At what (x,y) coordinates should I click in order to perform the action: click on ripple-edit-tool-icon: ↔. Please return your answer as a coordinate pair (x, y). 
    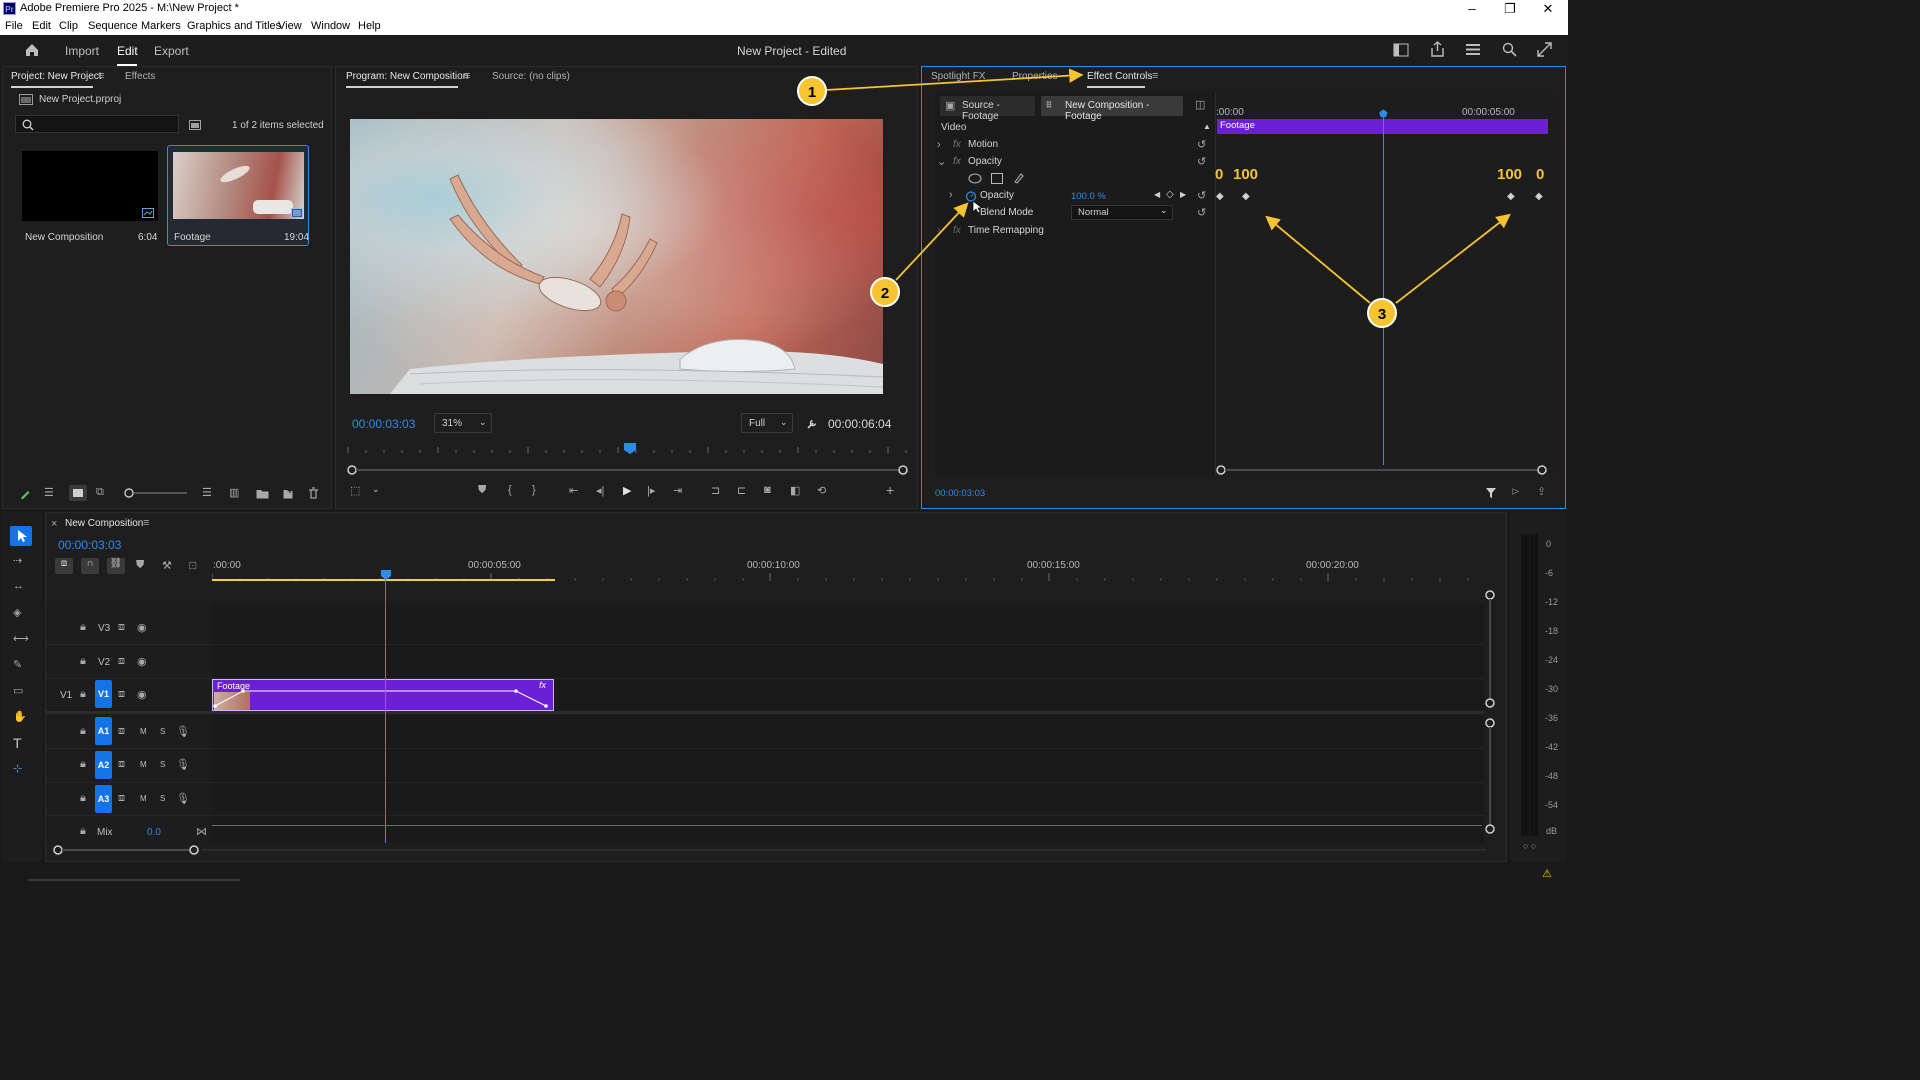
    Looking at the image, I should click on (18, 586).